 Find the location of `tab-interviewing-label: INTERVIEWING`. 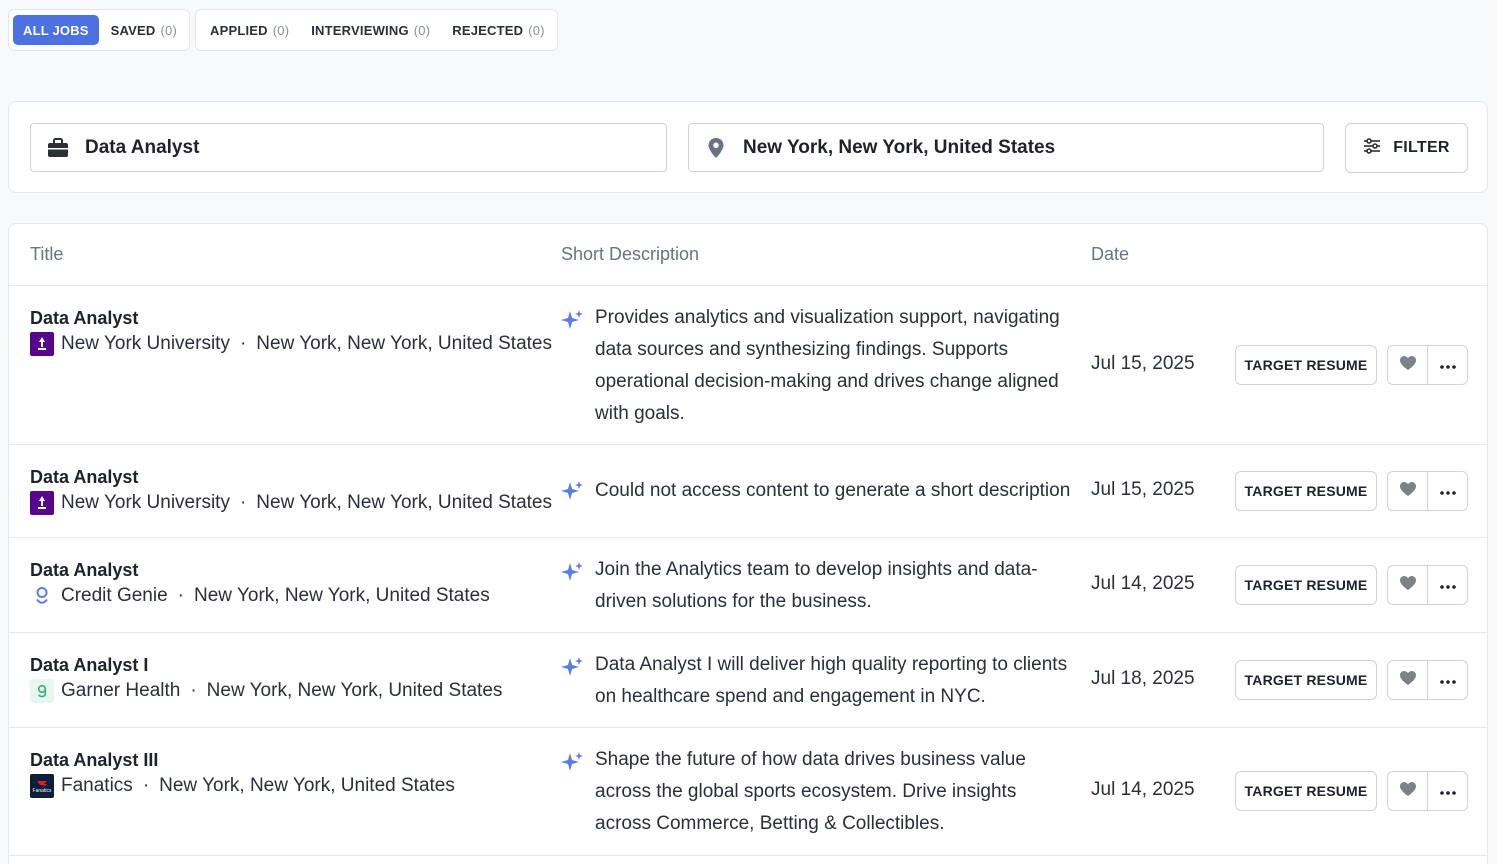

tab-interviewing-label: INTERVIEWING is located at coordinates (360, 30).